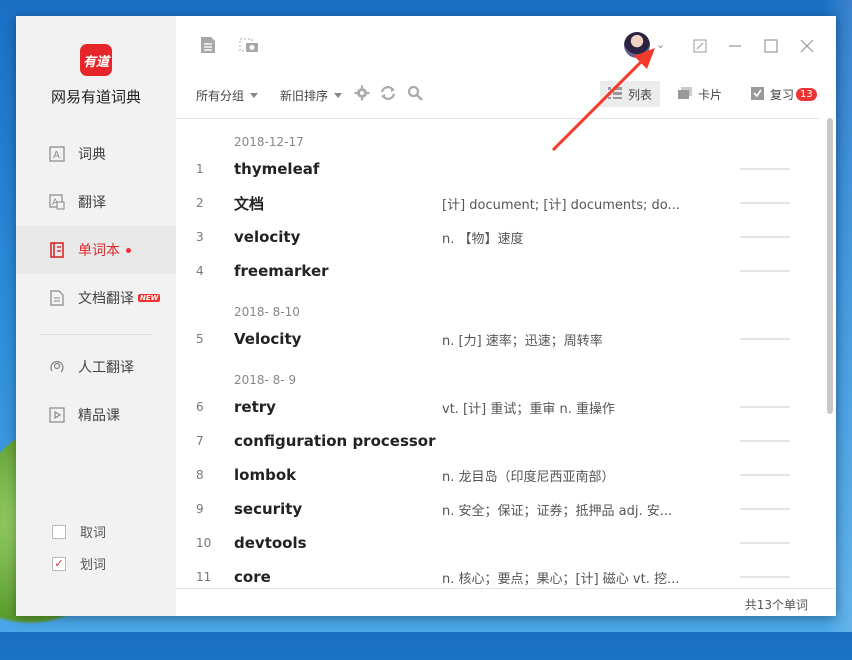 The height and width of the screenshot is (660, 852). What do you see at coordinates (200, 475) in the screenshot?
I see `row-number: 8` at bounding box center [200, 475].